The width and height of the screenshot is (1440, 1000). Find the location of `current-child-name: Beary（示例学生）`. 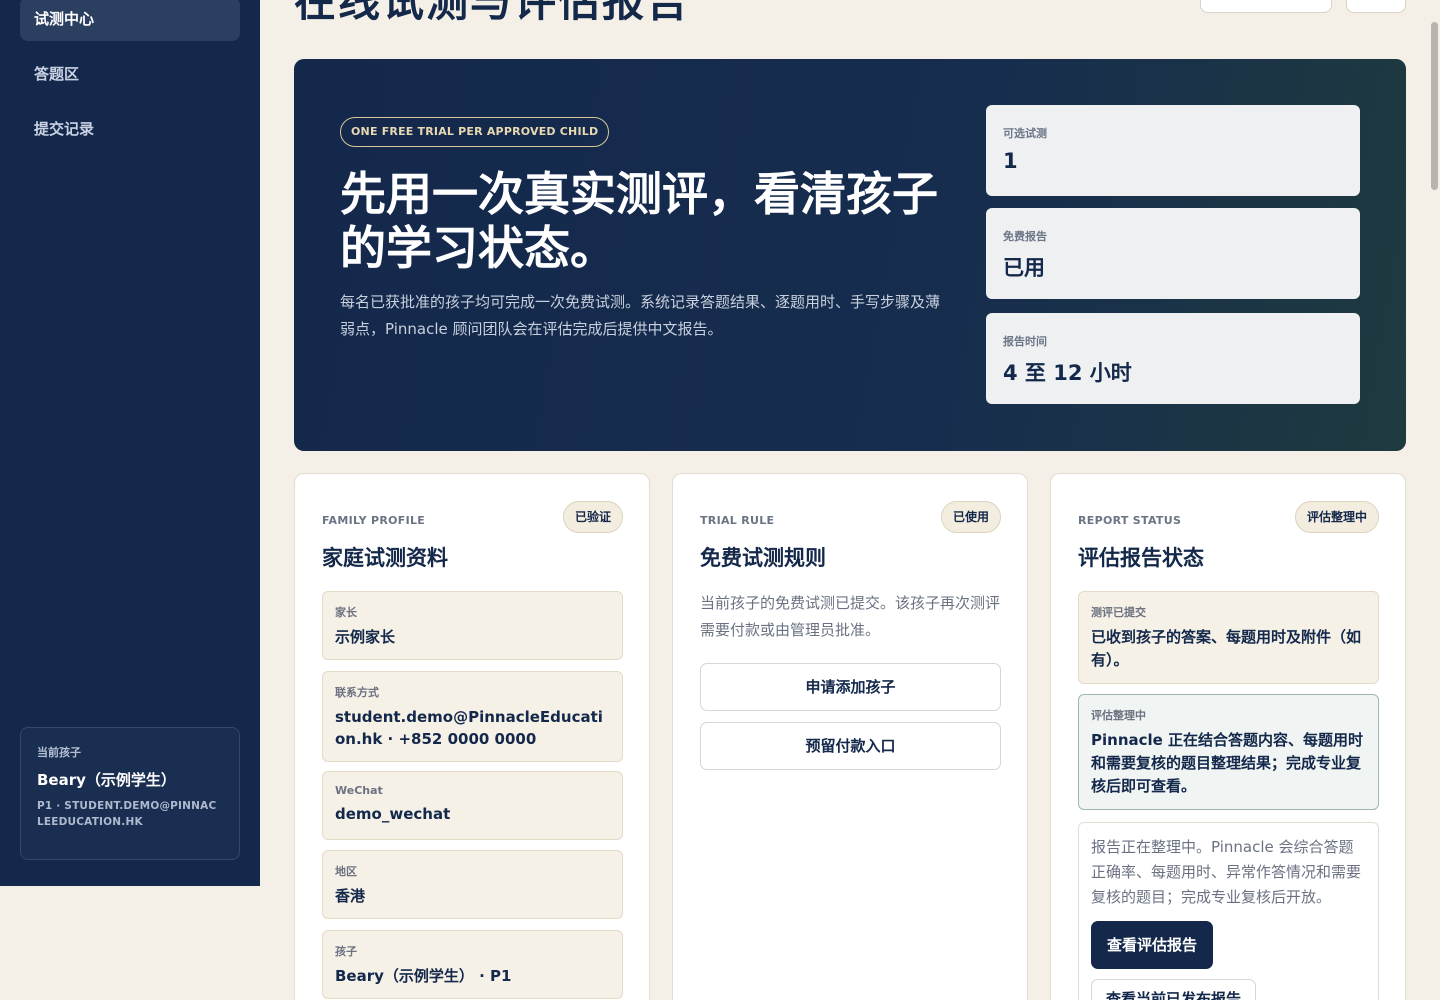

current-child-name: Beary（示例学生） is located at coordinates (106, 780).